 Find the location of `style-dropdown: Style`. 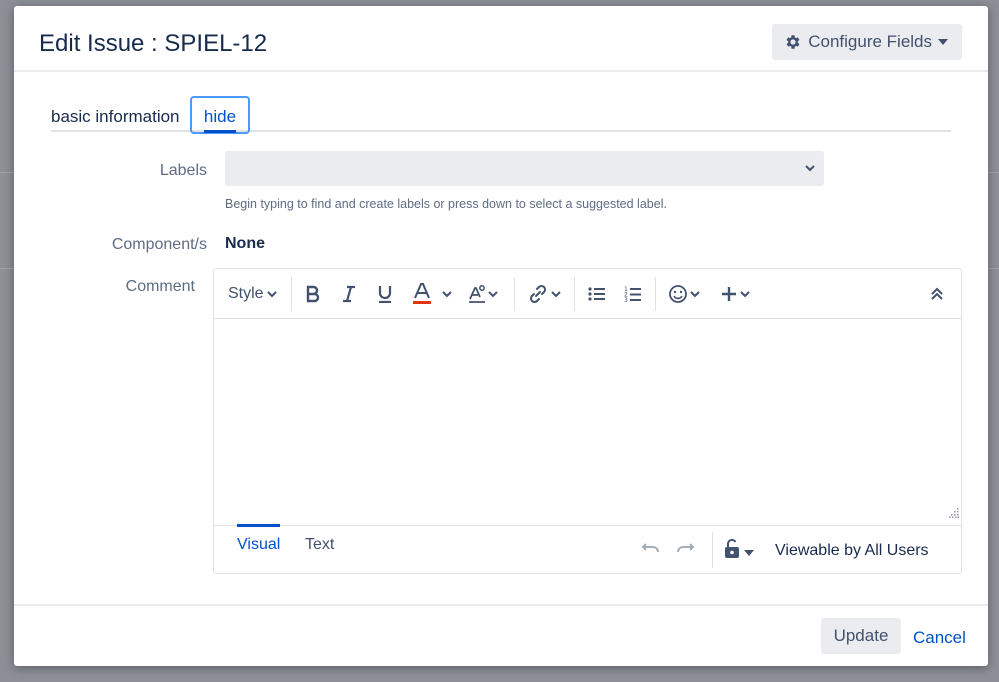

style-dropdown: Style is located at coordinates (252, 294).